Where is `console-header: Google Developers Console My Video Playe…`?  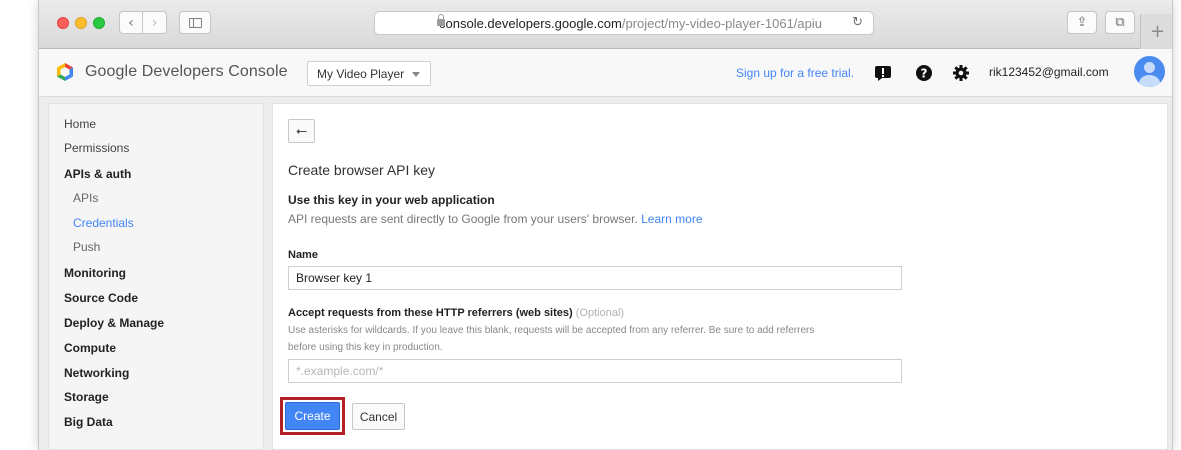
console-header: Google Developers Console My Video Playe… is located at coordinates (605, 73).